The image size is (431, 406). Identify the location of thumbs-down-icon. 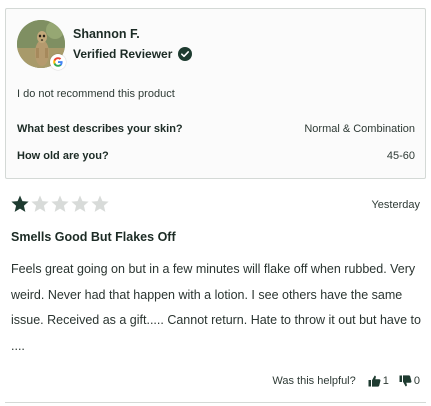
(405, 381).